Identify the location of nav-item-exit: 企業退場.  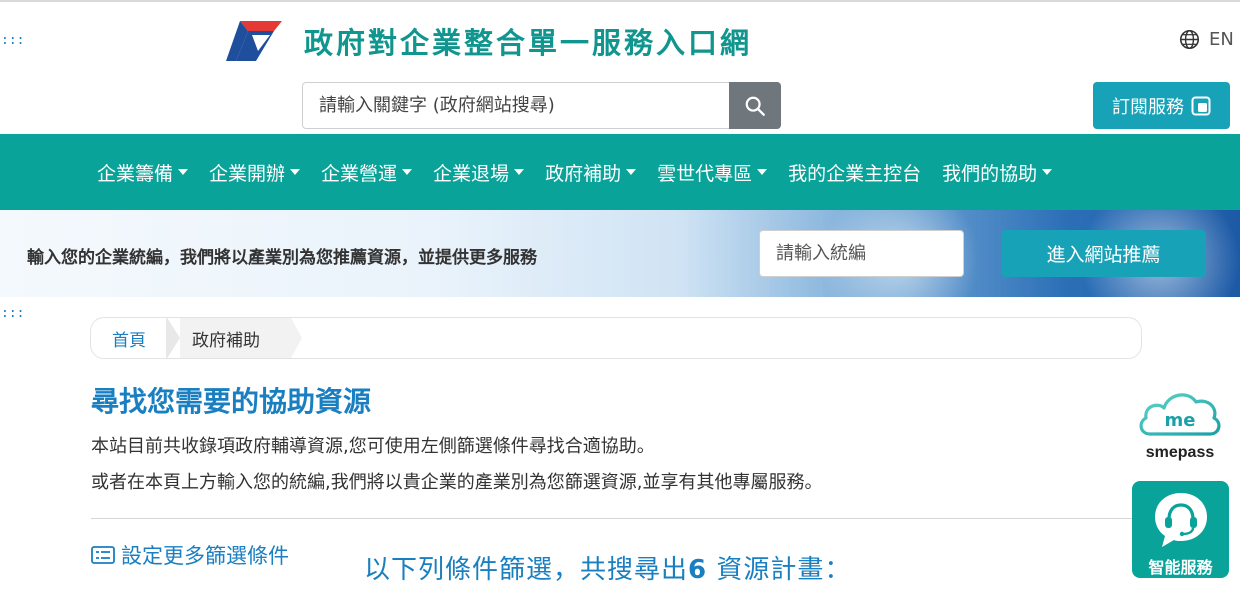
(479, 172).